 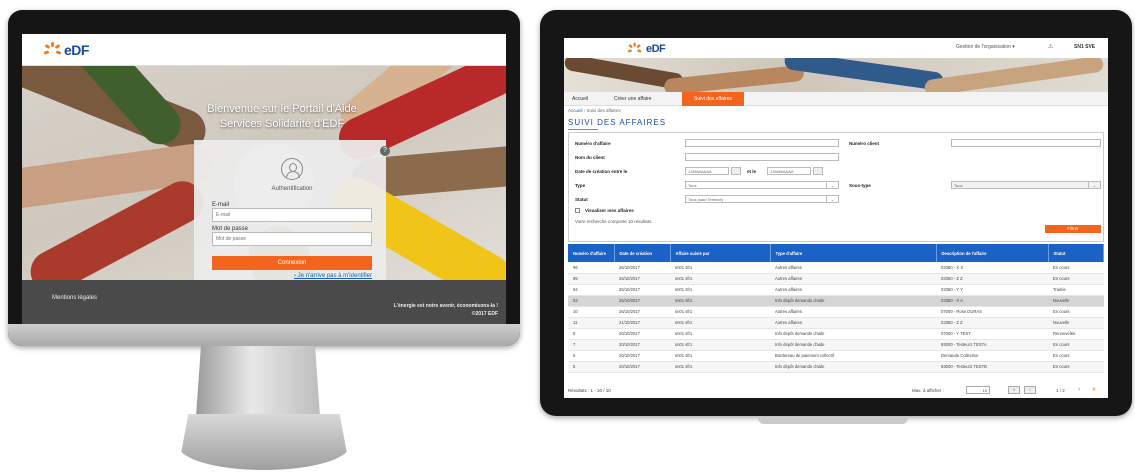 I want to click on page-title: SUIVI DES AFFAIRES, so click(x=617, y=122).